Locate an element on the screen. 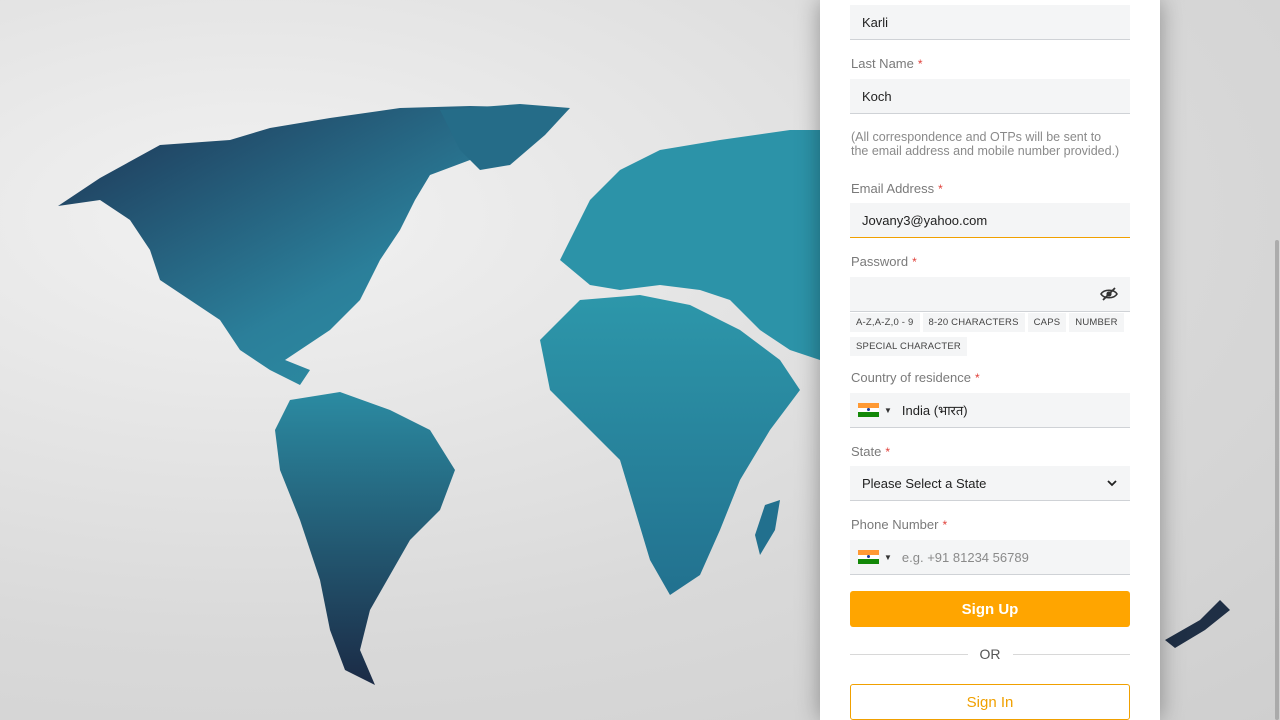 The image size is (1280, 720). state-label-text: State is located at coordinates (866, 451).